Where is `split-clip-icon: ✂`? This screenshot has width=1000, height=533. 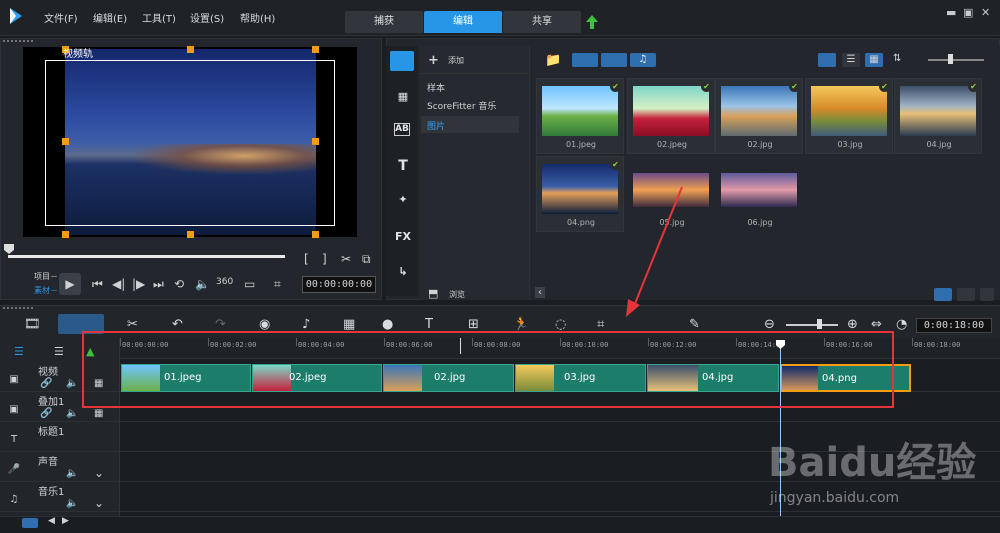 split-clip-icon: ✂ is located at coordinates (346, 259).